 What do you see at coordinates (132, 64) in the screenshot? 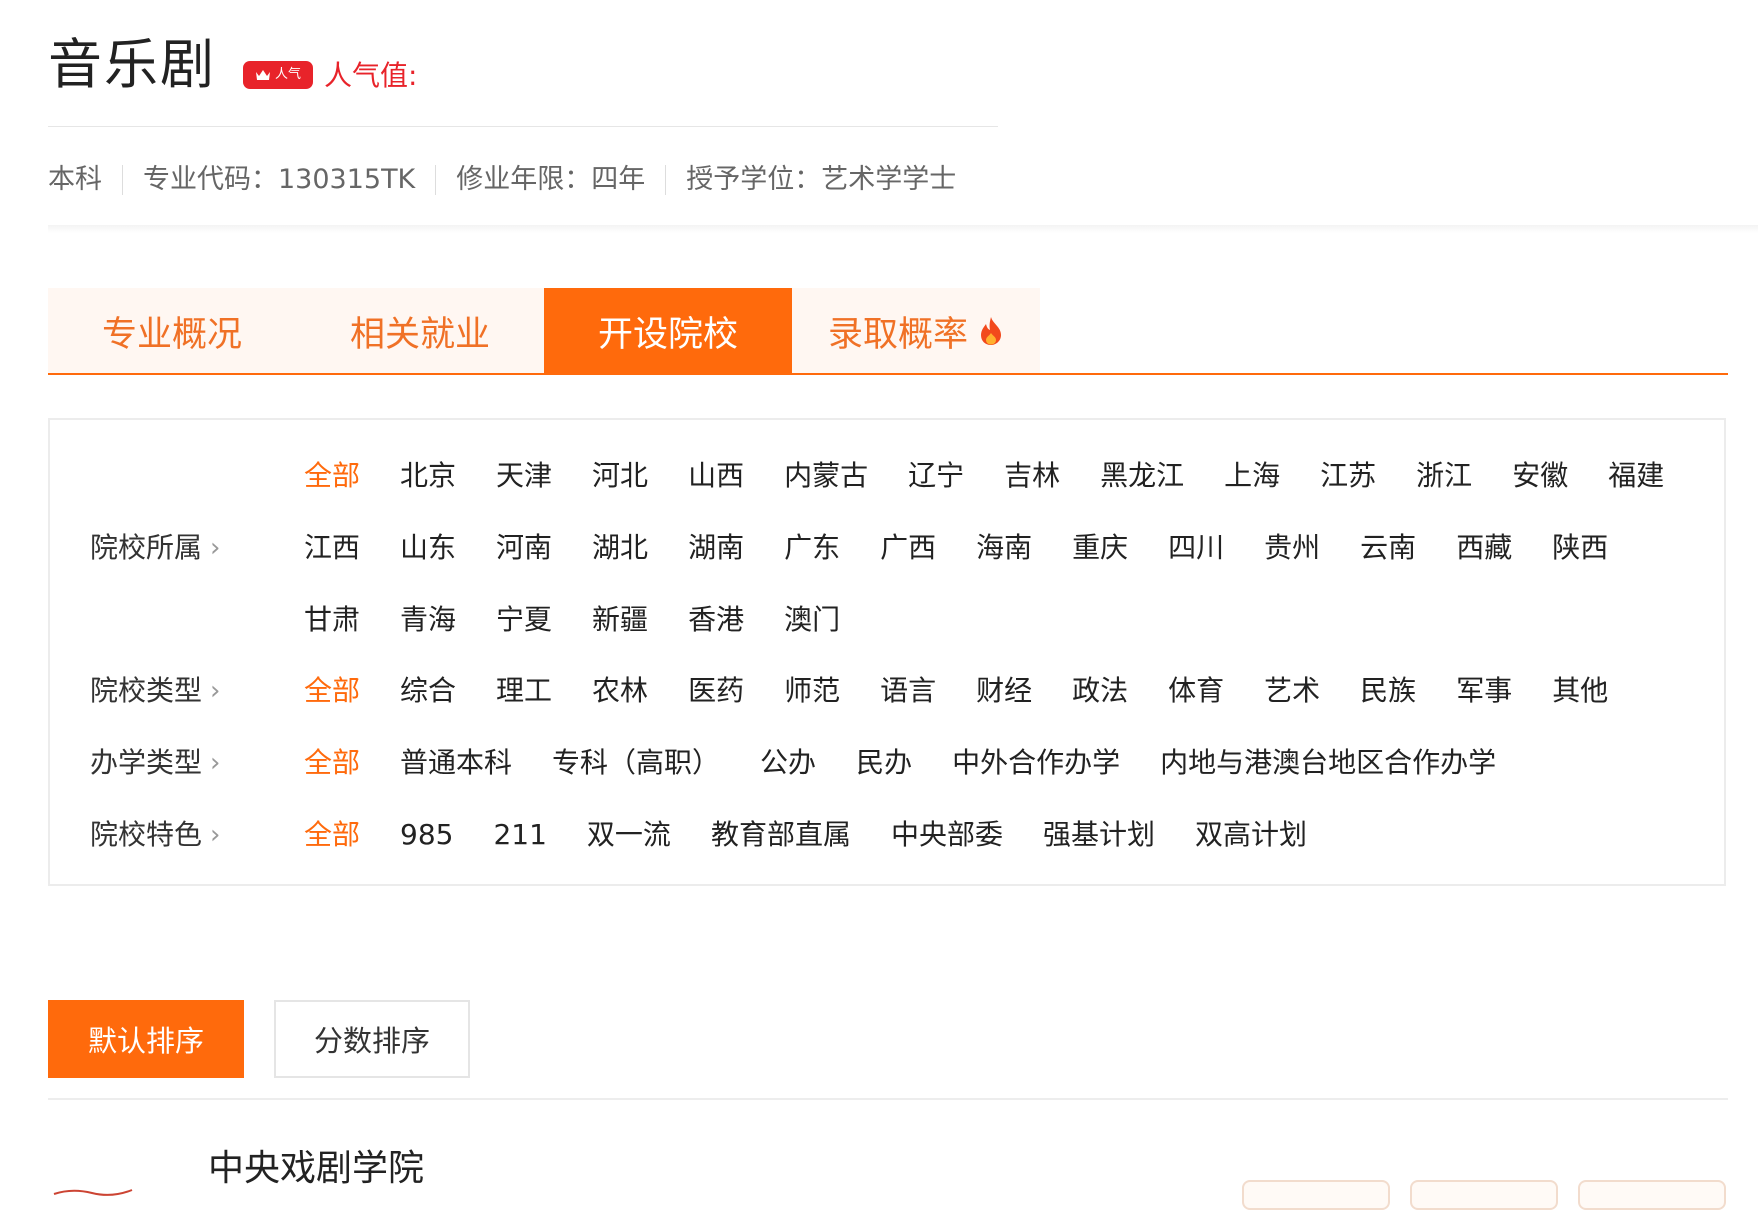
I see `major-title: 音乐剧` at bounding box center [132, 64].